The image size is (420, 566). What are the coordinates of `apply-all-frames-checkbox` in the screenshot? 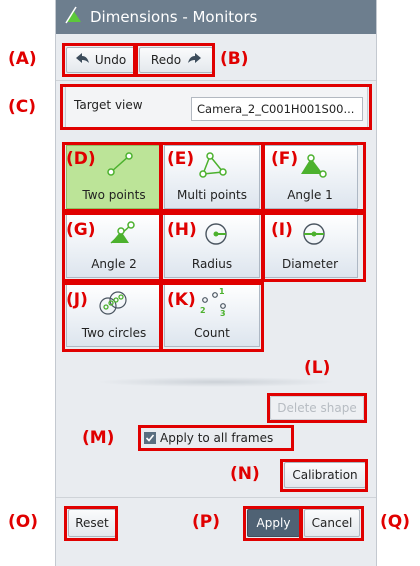 It's located at (150, 438).